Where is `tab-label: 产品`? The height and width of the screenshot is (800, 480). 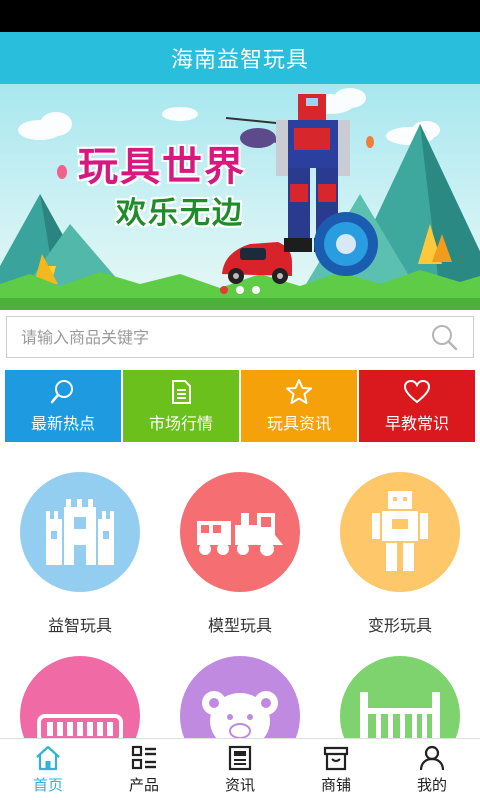
tab-label: 产品 is located at coordinates (143, 785).